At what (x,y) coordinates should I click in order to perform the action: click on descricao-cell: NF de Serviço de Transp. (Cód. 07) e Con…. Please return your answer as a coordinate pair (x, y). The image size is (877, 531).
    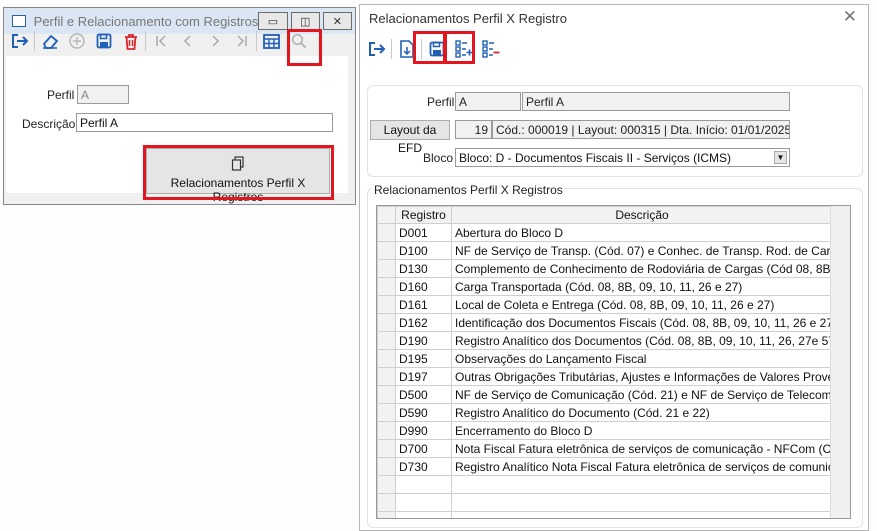
    Looking at the image, I should click on (642, 250).